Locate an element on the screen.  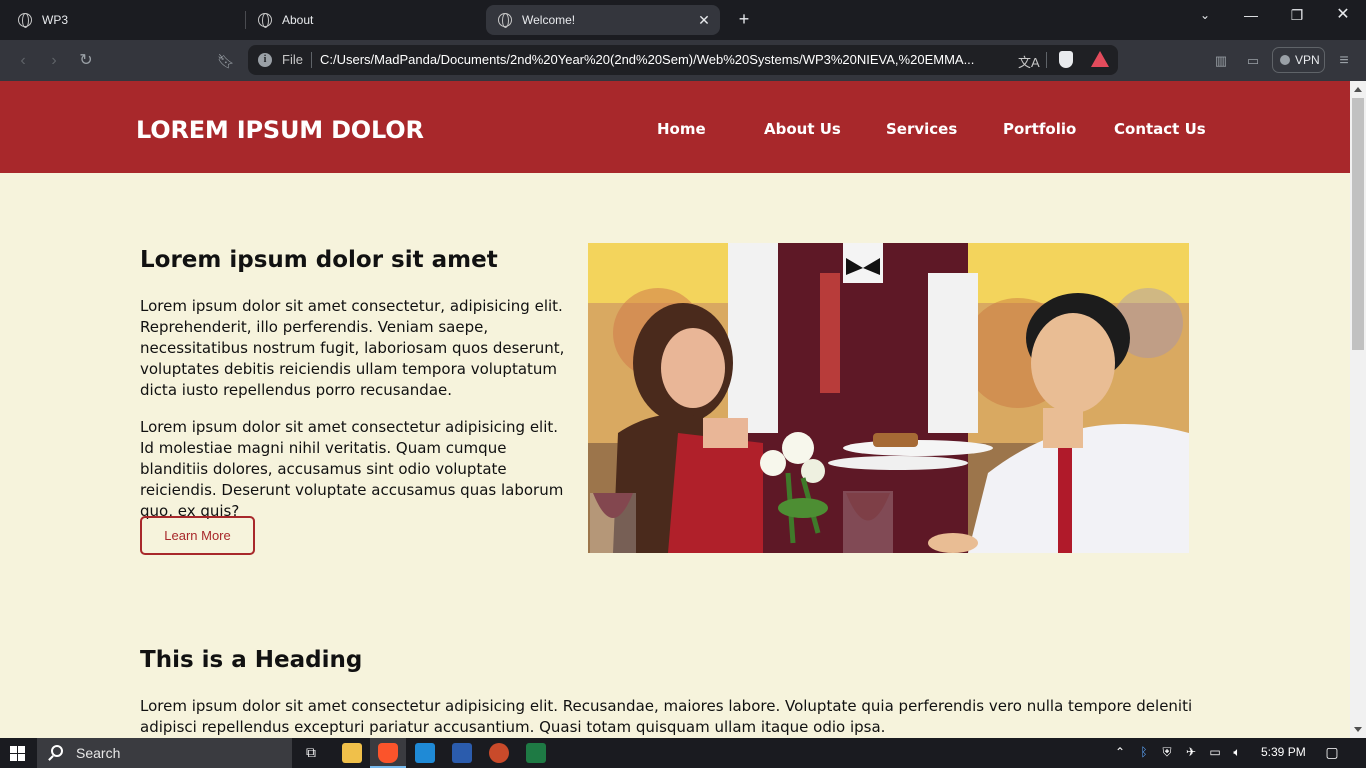
close-tab-icon: ✕ is located at coordinates (704, 20).